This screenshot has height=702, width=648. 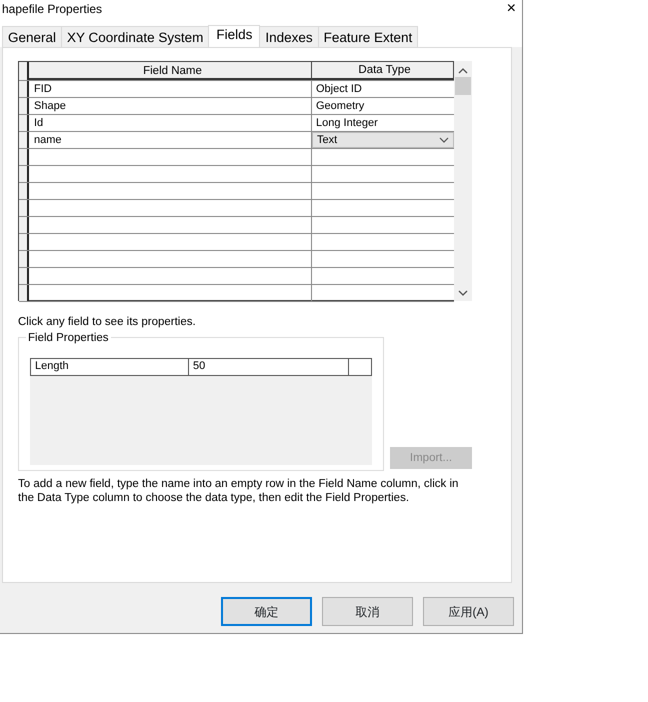 I want to click on dialog-button: 应用(A), so click(x=468, y=611).